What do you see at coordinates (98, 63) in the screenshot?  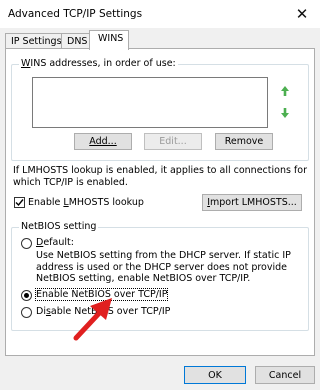 I see `wins-addresses-label: WINS addresses, in order of use:` at bounding box center [98, 63].